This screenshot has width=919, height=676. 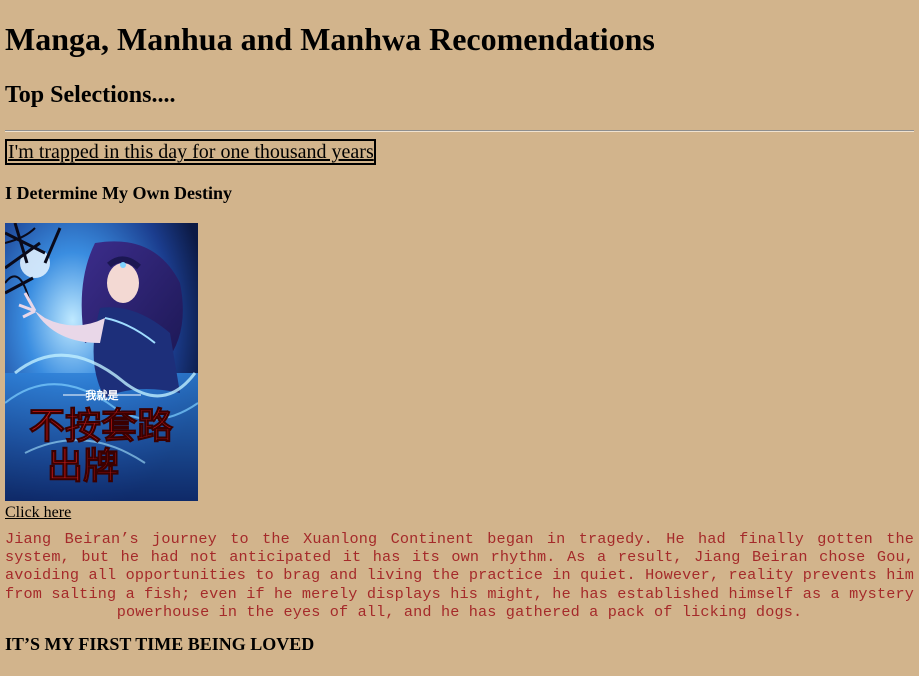 What do you see at coordinates (101, 362) in the screenshot?
I see `manhua-cover-image: 我就是 不按套路 出牌` at bounding box center [101, 362].